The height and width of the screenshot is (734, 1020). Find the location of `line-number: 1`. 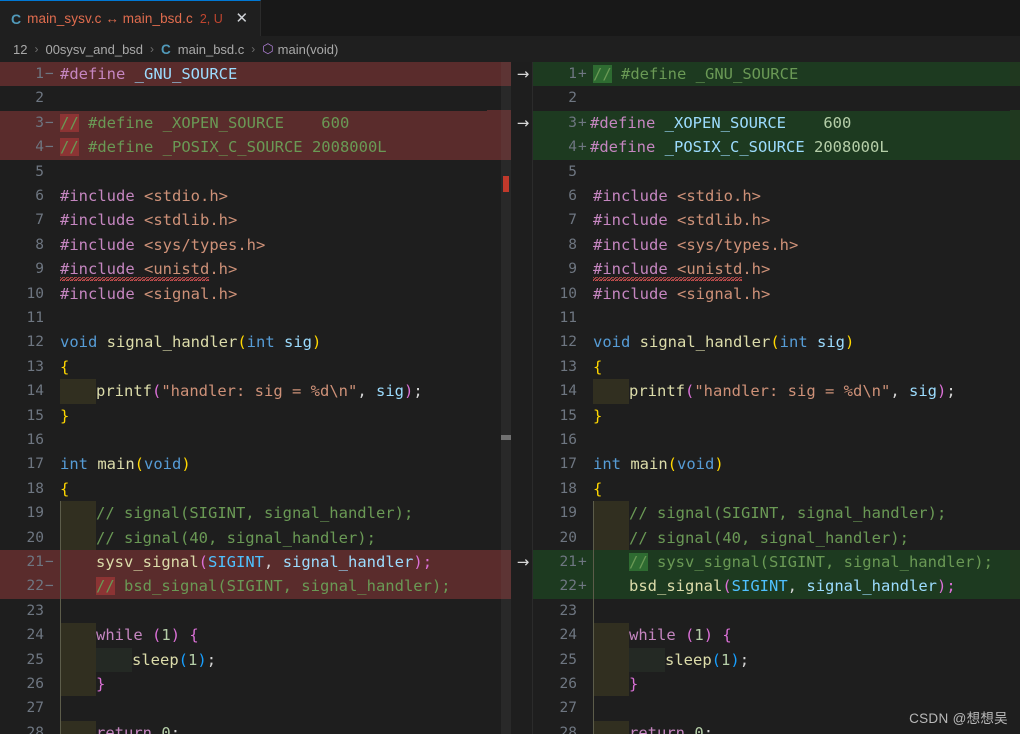

line-number: 1 is located at coordinates (39, 74).